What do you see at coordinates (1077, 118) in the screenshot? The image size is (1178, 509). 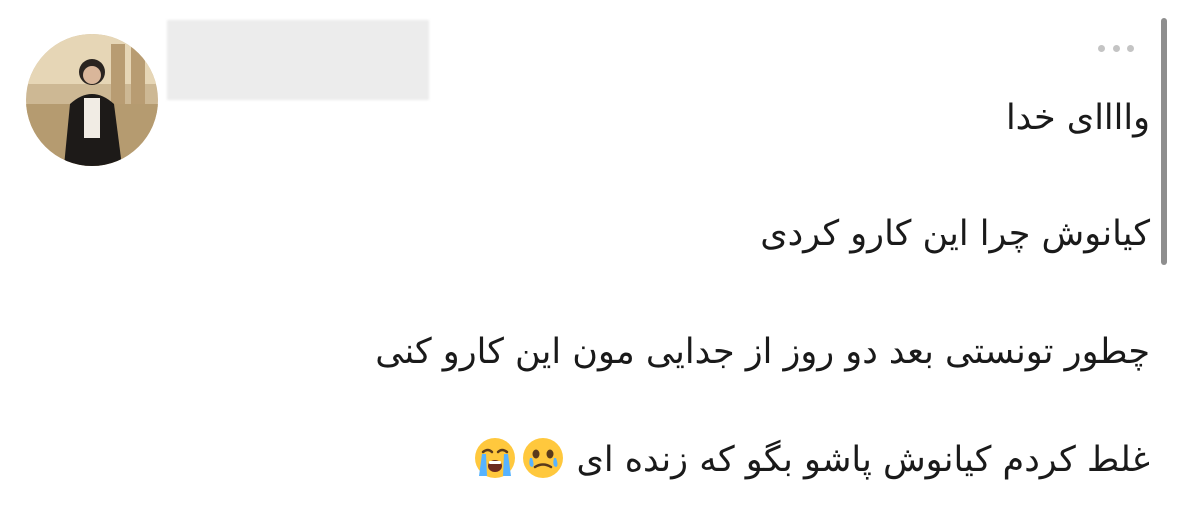 I see `post-line: واااای خدا` at bounding box center [1077, 118].